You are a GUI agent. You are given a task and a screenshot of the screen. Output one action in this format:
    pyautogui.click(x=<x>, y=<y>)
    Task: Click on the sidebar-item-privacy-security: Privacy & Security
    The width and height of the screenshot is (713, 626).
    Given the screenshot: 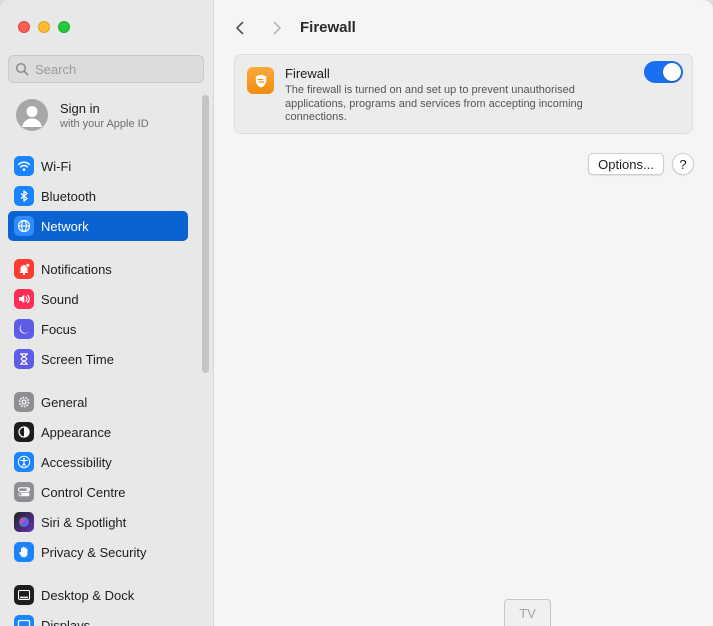 What is the action you would take?
    pyautogui.click(x=98, y=552)
    